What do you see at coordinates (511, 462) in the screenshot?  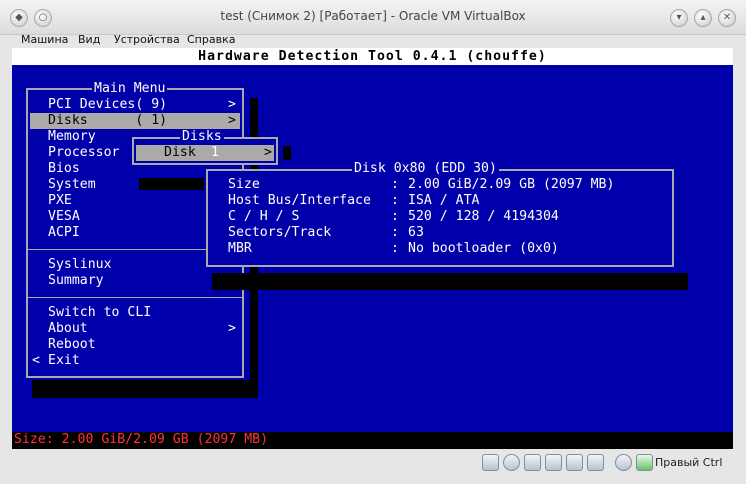 I see `optical-drive-icon` at bounding box center [511, 462].